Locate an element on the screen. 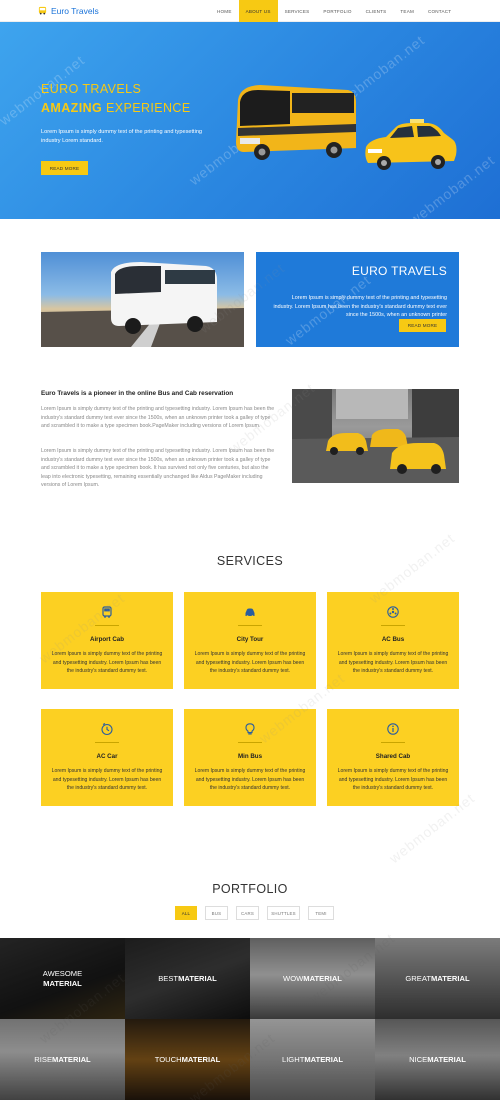  tile-label-light: BEST is located at coordinates (168, 978).